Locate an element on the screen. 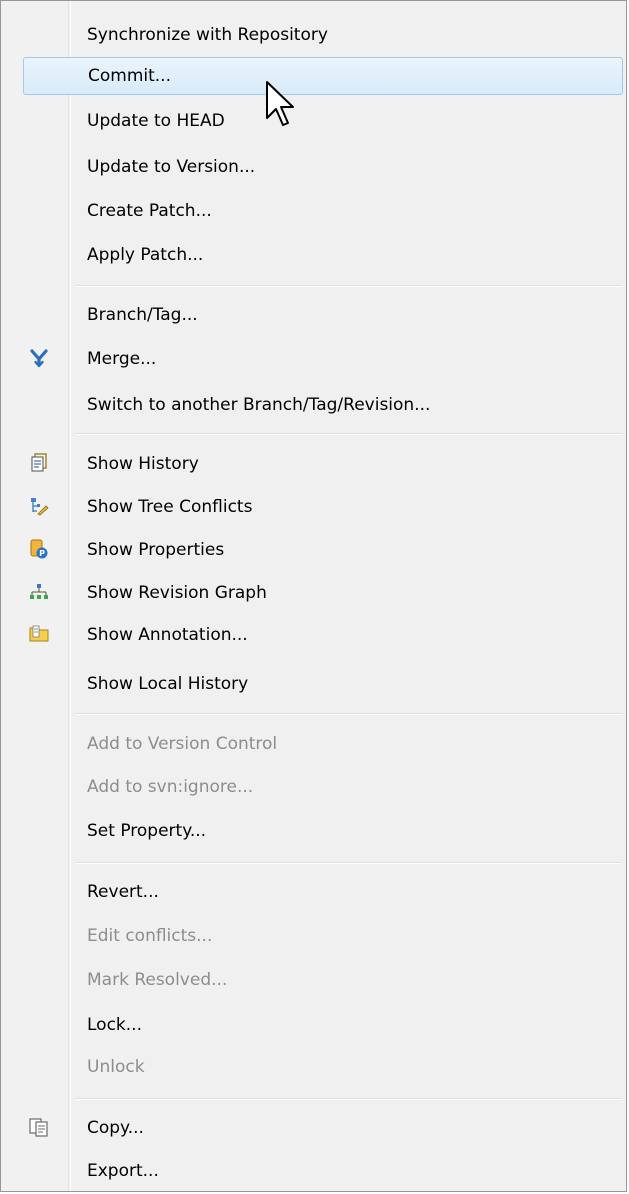  menu-item-label: Show History is located at coordinates (143, 464).